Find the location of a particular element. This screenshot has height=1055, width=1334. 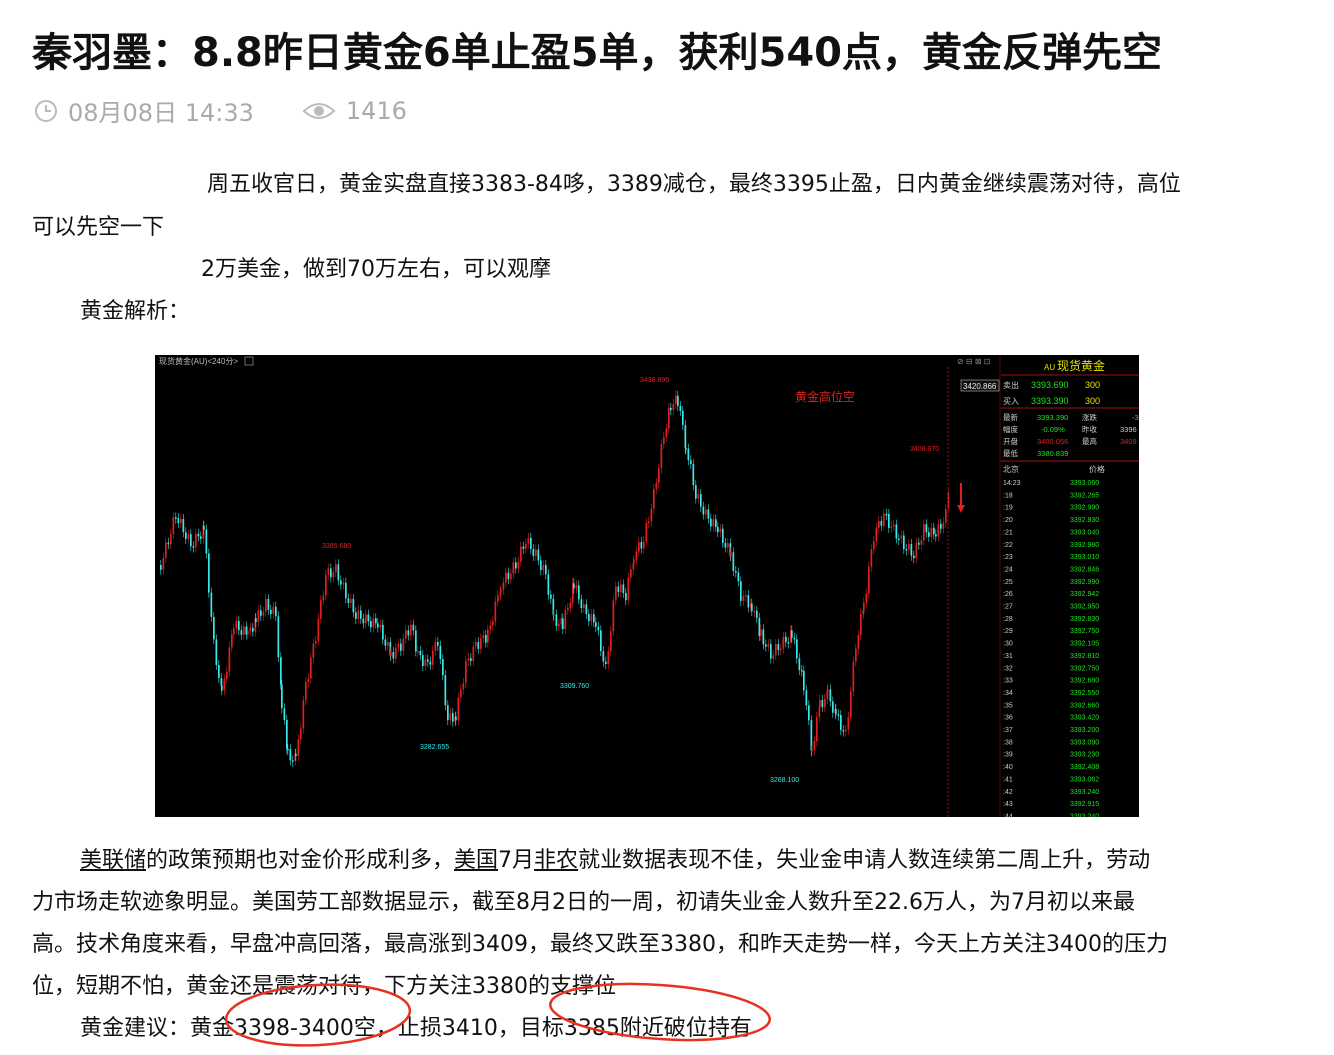

tick-time: :39 is located at coordinates (1008, 755).